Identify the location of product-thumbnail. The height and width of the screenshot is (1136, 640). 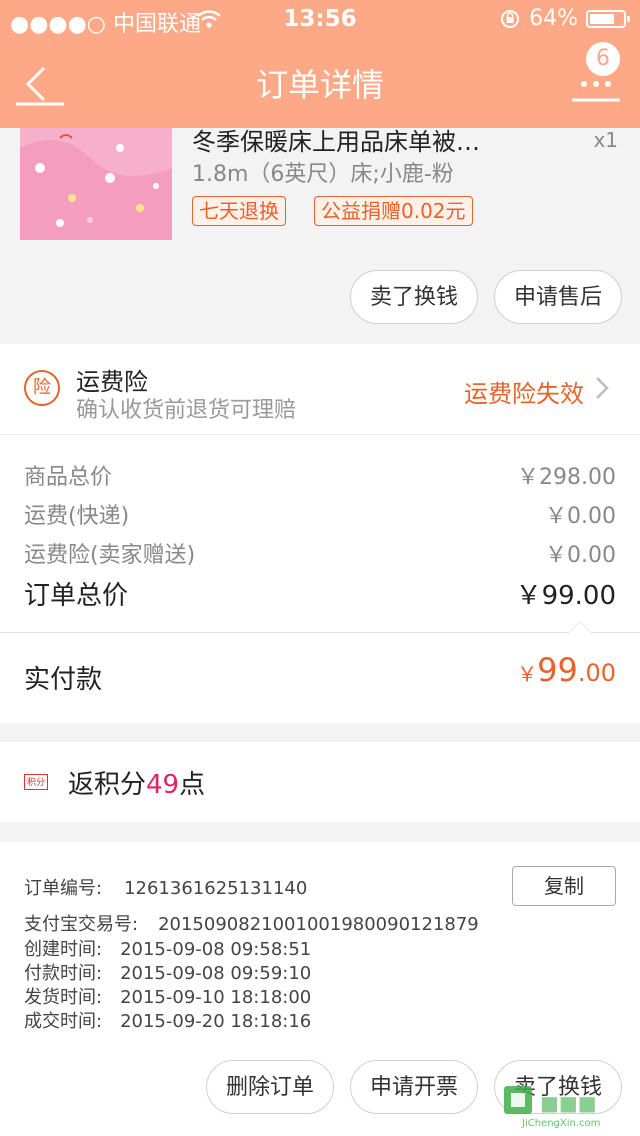
(96, 184).